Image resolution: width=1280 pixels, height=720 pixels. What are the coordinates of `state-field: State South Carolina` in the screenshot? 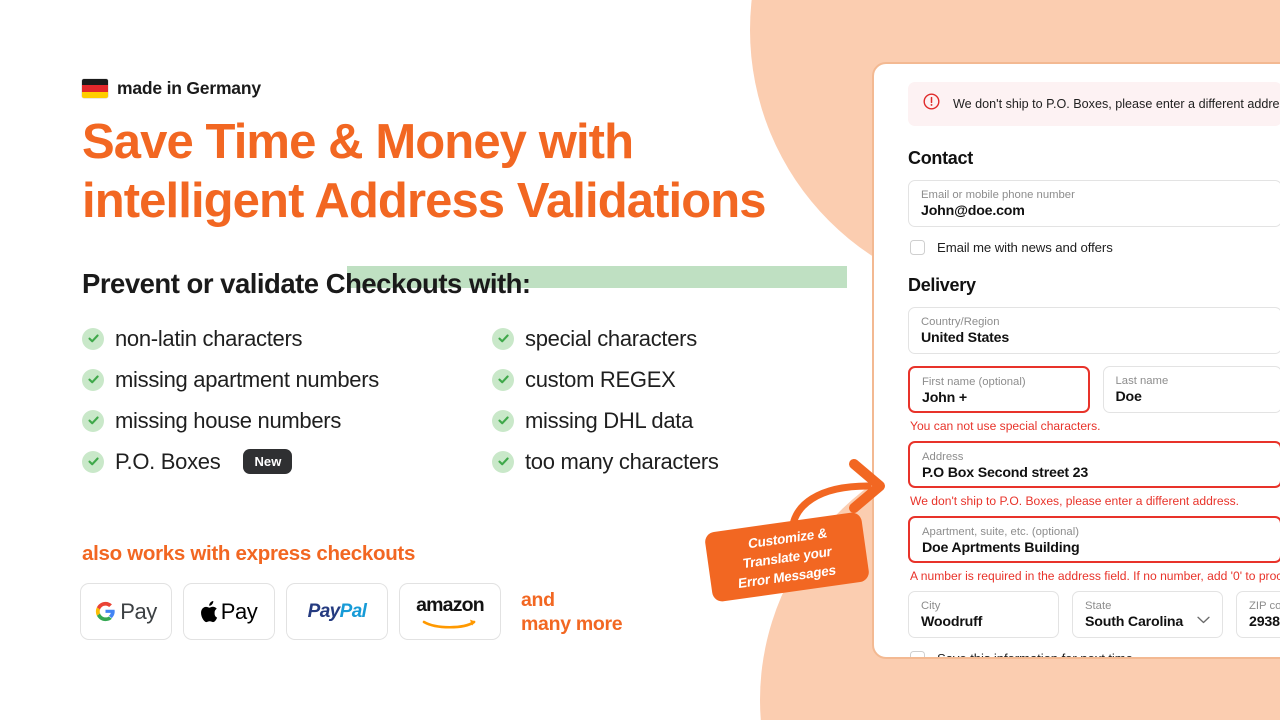 It's located at (1147, 614).